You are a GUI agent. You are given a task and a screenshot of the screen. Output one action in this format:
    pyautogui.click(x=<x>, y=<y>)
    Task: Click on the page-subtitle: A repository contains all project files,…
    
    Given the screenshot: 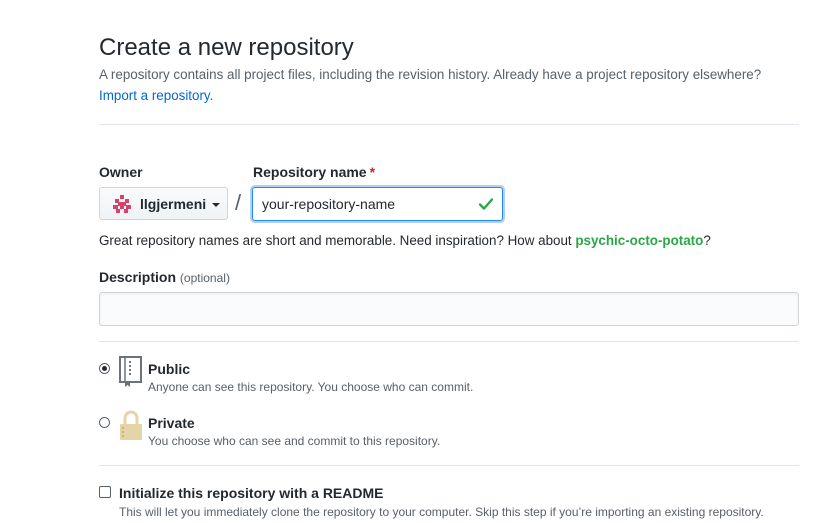 What is the action you would take?
    pyautogui.click(x=430, y=74)
    